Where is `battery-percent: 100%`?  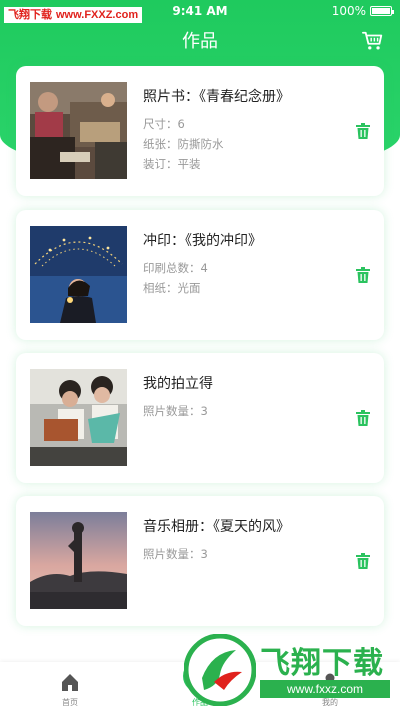 battery-percent: 100% is located at coordinates (348, 11).